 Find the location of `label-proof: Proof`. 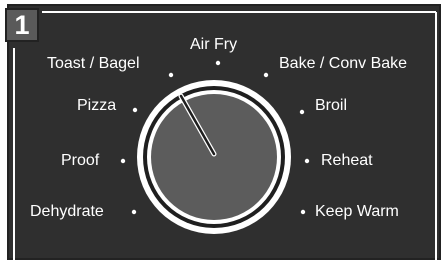

label-proof: Proof is located at coordinates (80, 161).